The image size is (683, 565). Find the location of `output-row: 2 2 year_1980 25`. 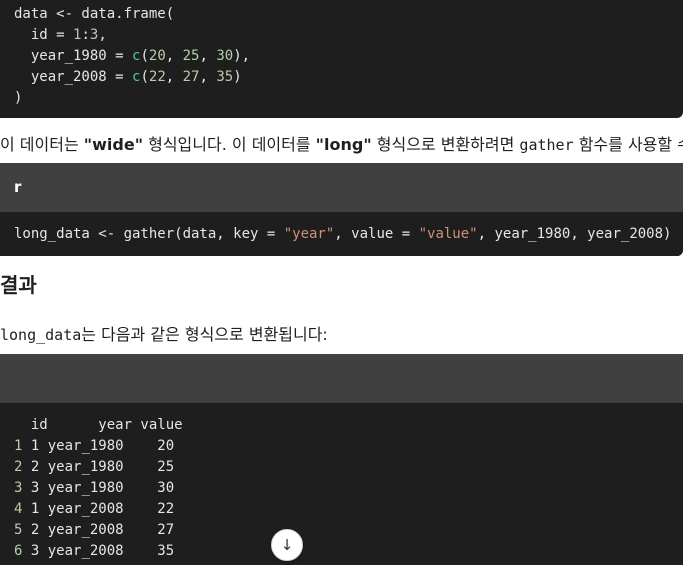

output-row: 2 2 year_1980 25 is located at coordinates (94, 467).